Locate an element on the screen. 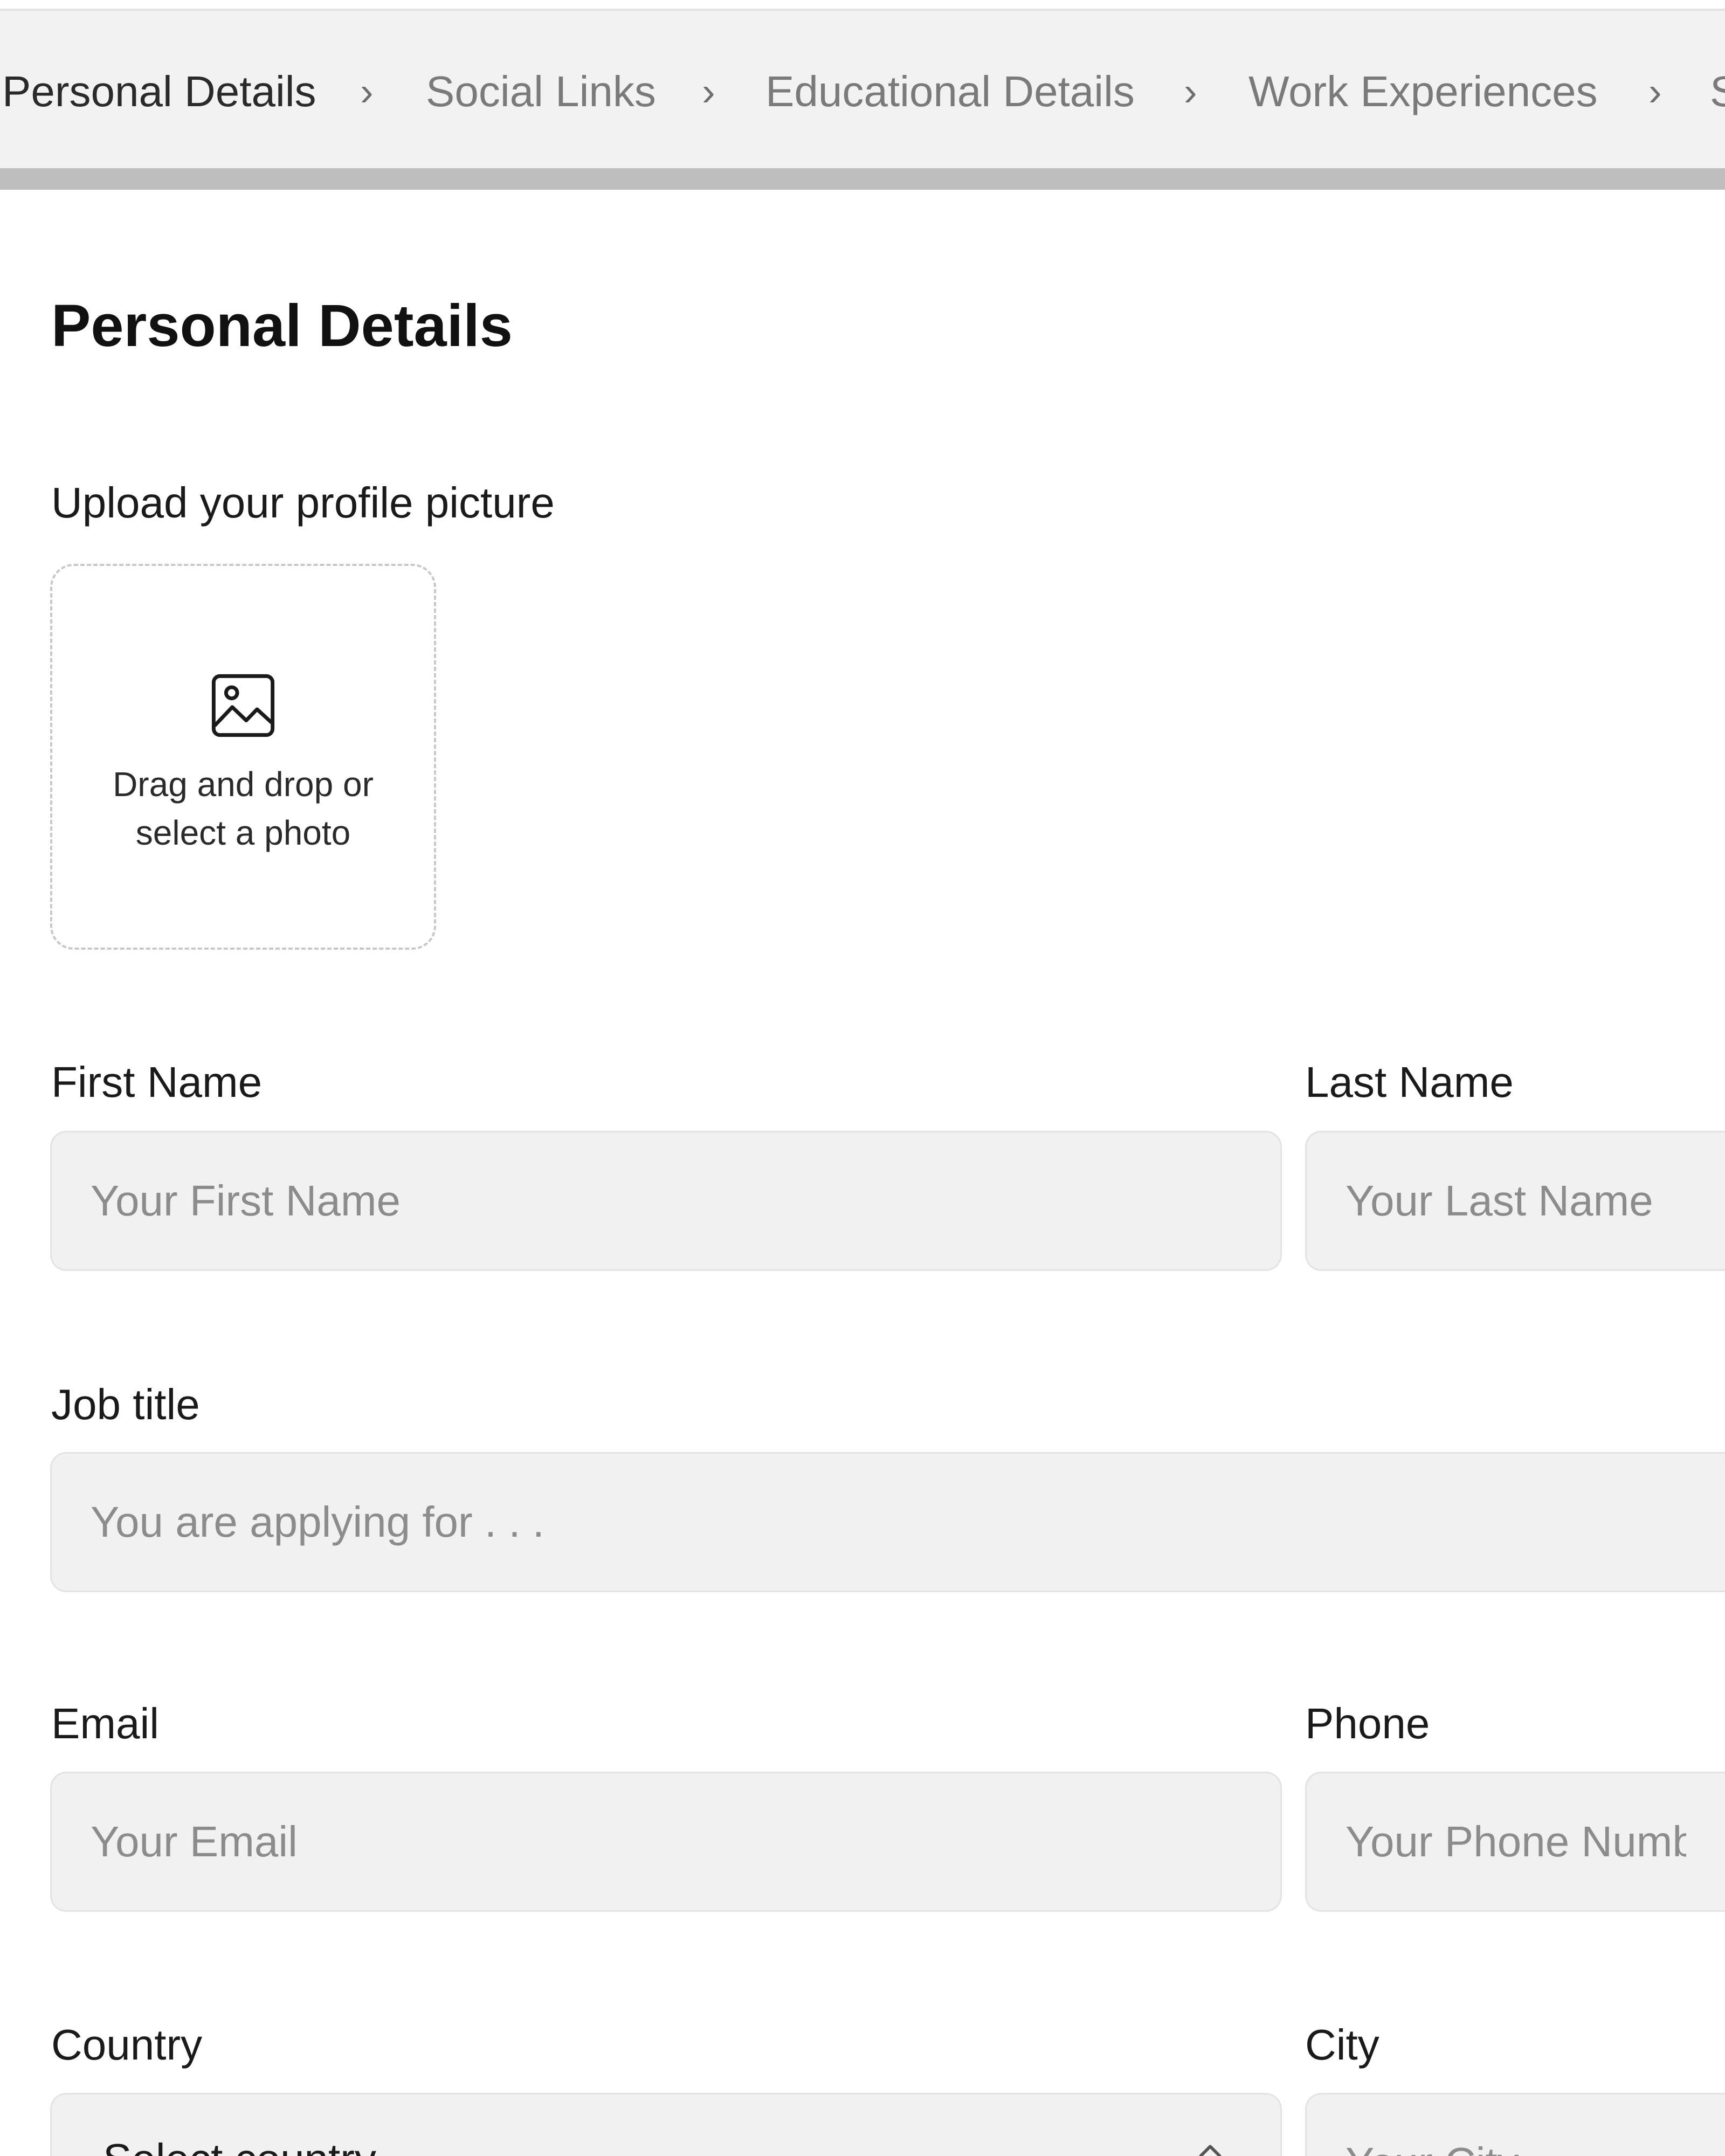 The width and height of the screenshot is (1725, 2156). email-input is located at coordinates (666, 1842).